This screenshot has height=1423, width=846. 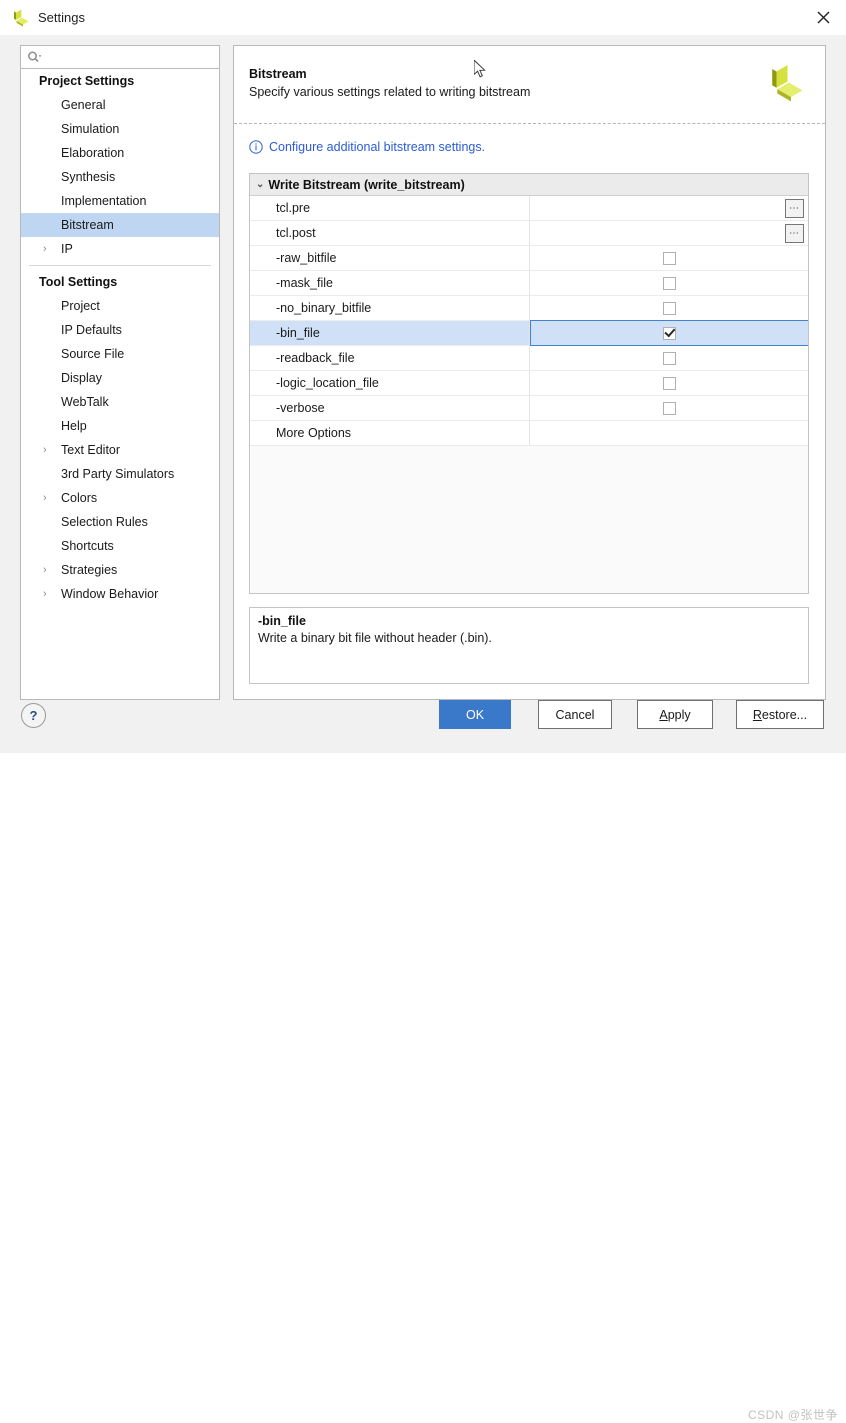 I want to click on page-title: Bitstream, so click(x=278, y=74).